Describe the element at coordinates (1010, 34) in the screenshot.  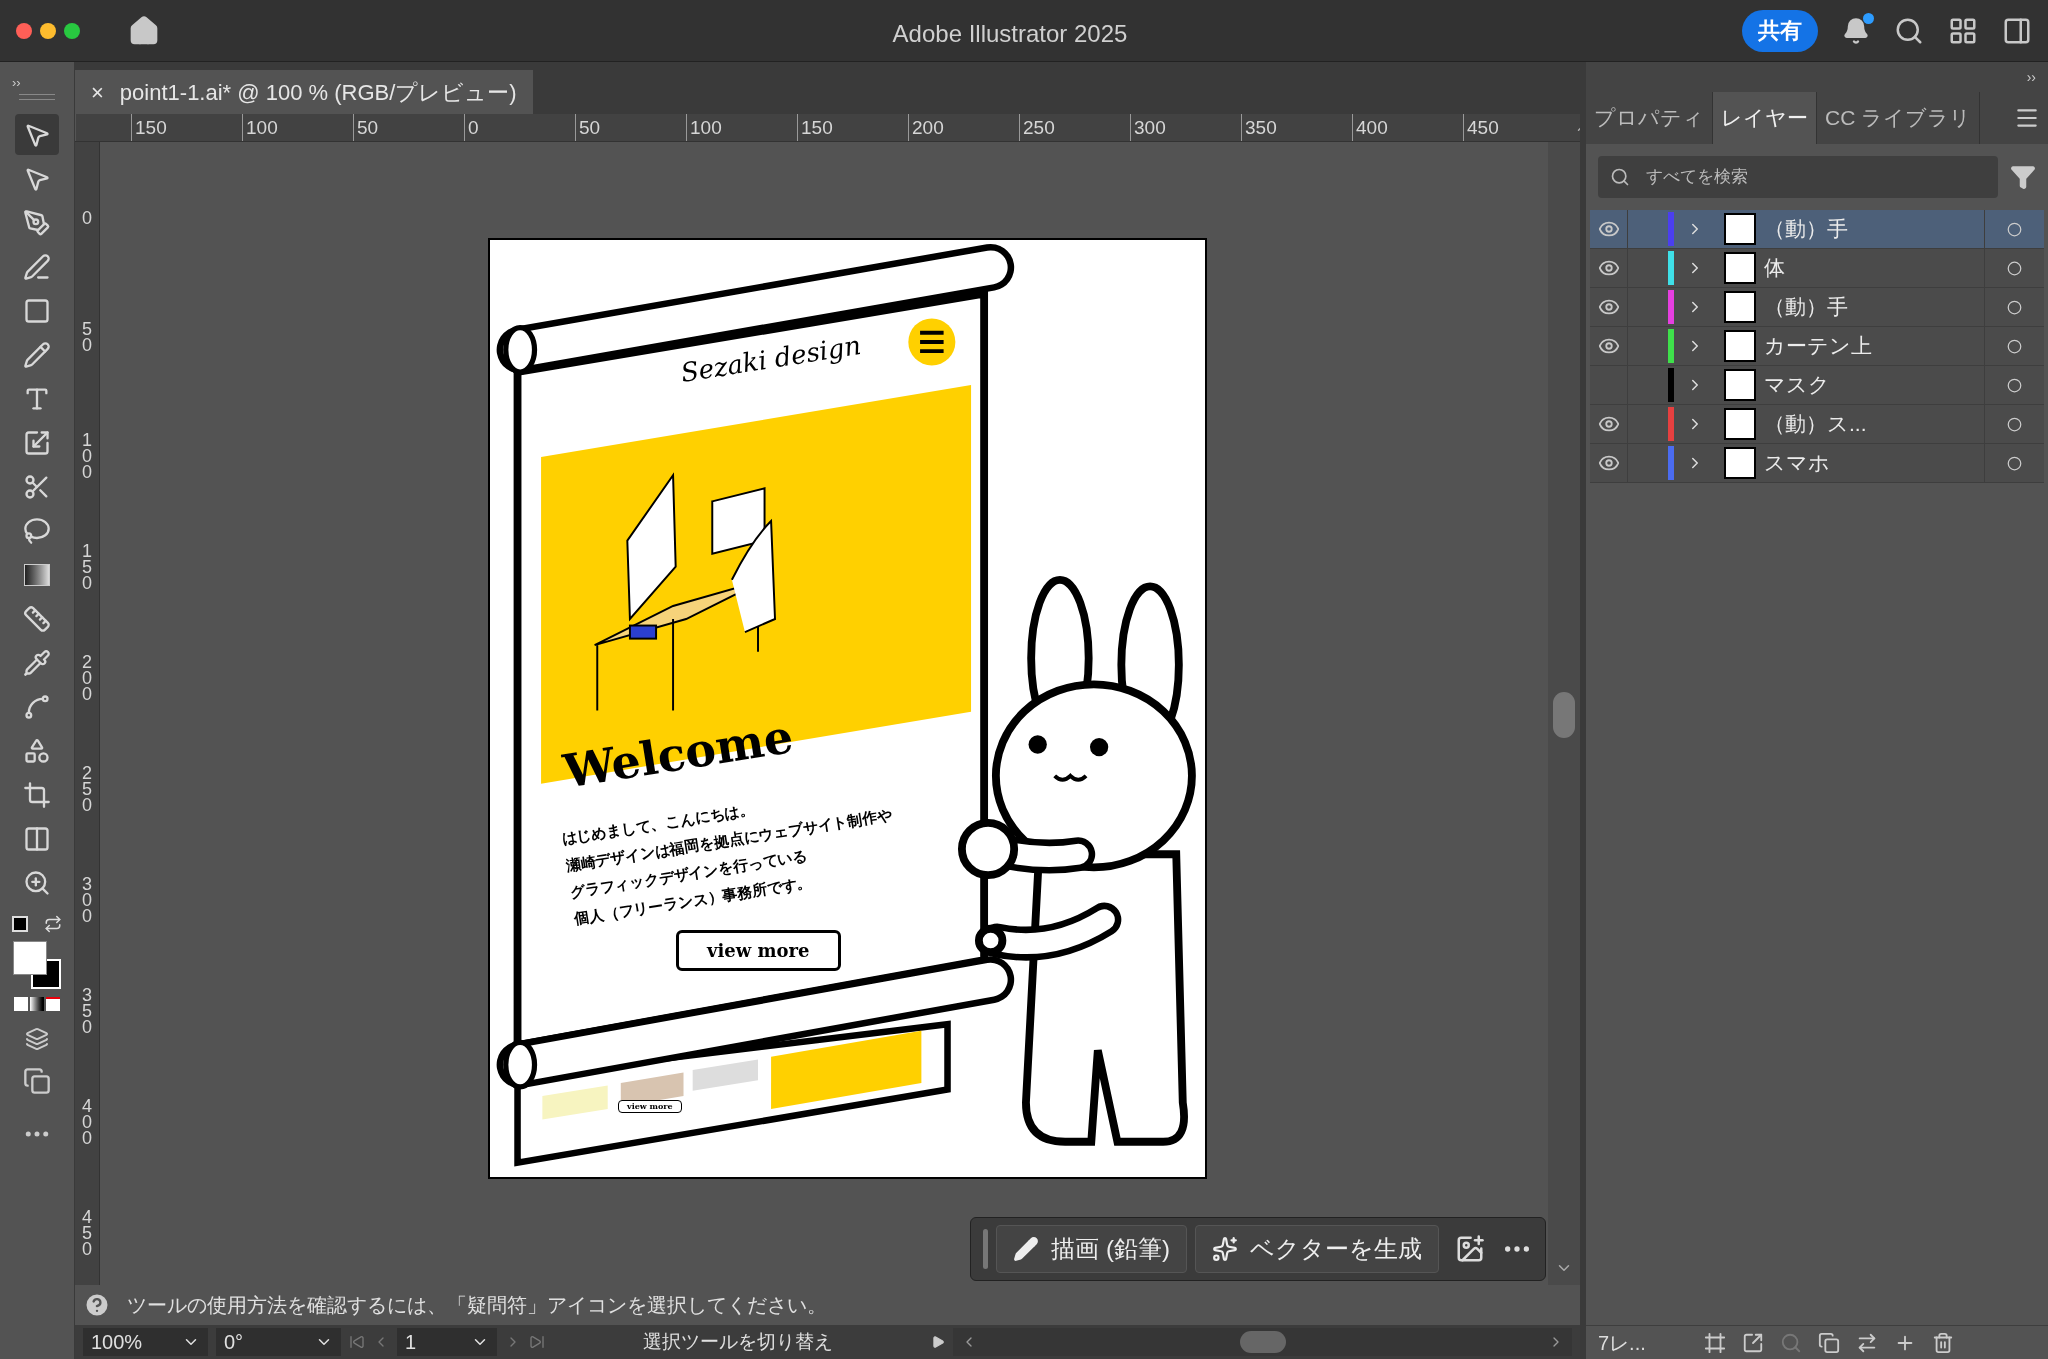
I see `window-title: Adobe Illustrator 2025` at that location.